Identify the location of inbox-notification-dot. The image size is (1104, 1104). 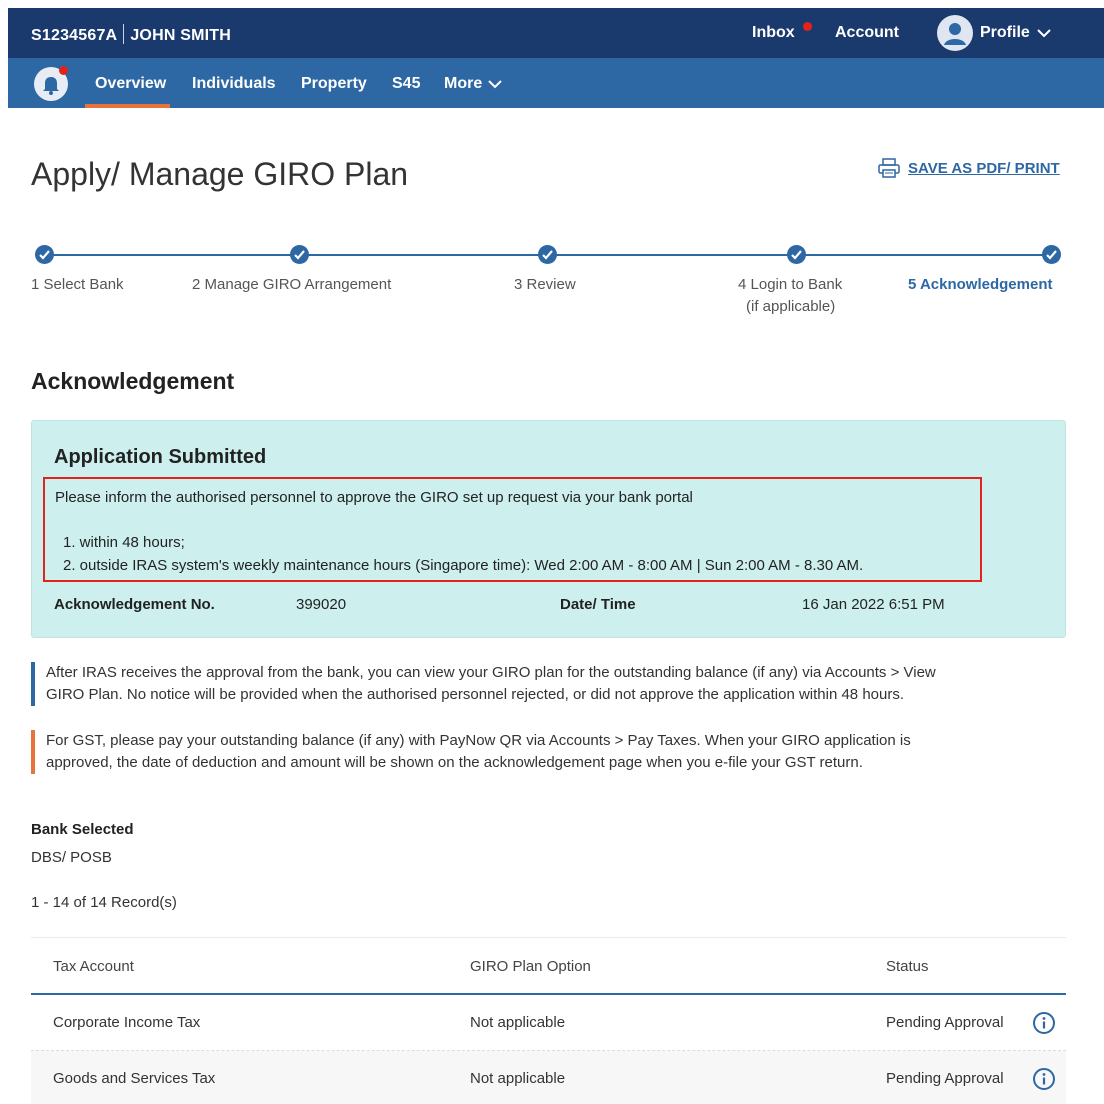
(807, 26).